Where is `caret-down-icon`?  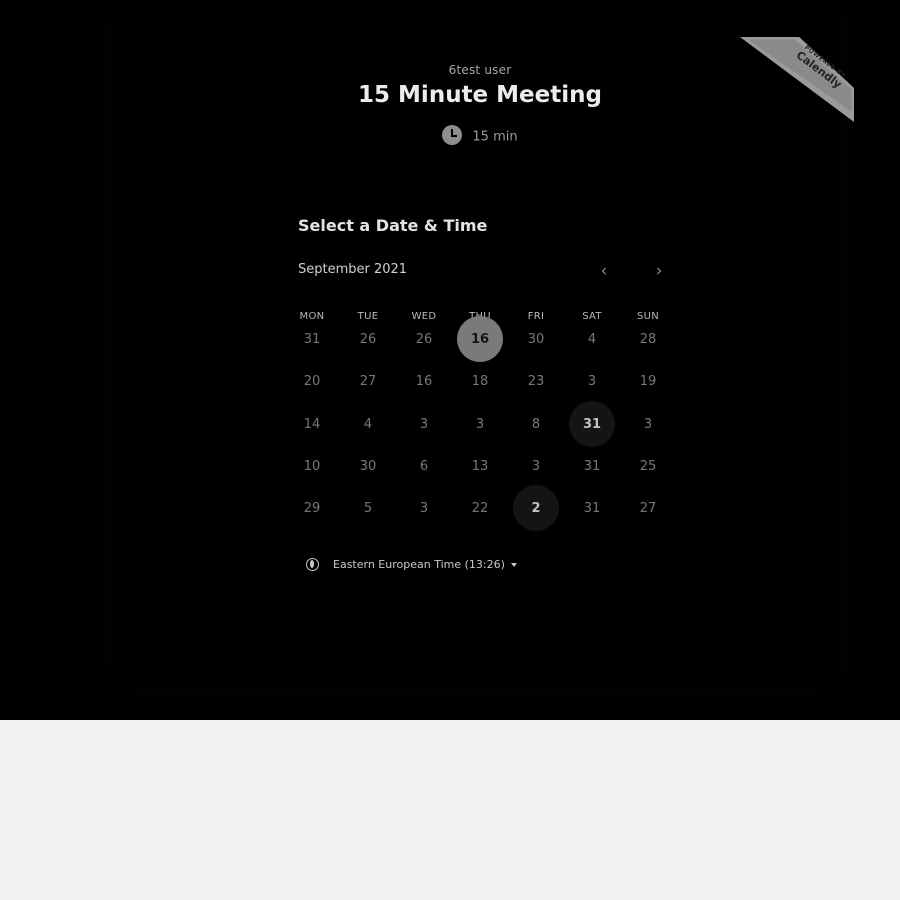
caret-down-icon is located at coordinates (513, 565).